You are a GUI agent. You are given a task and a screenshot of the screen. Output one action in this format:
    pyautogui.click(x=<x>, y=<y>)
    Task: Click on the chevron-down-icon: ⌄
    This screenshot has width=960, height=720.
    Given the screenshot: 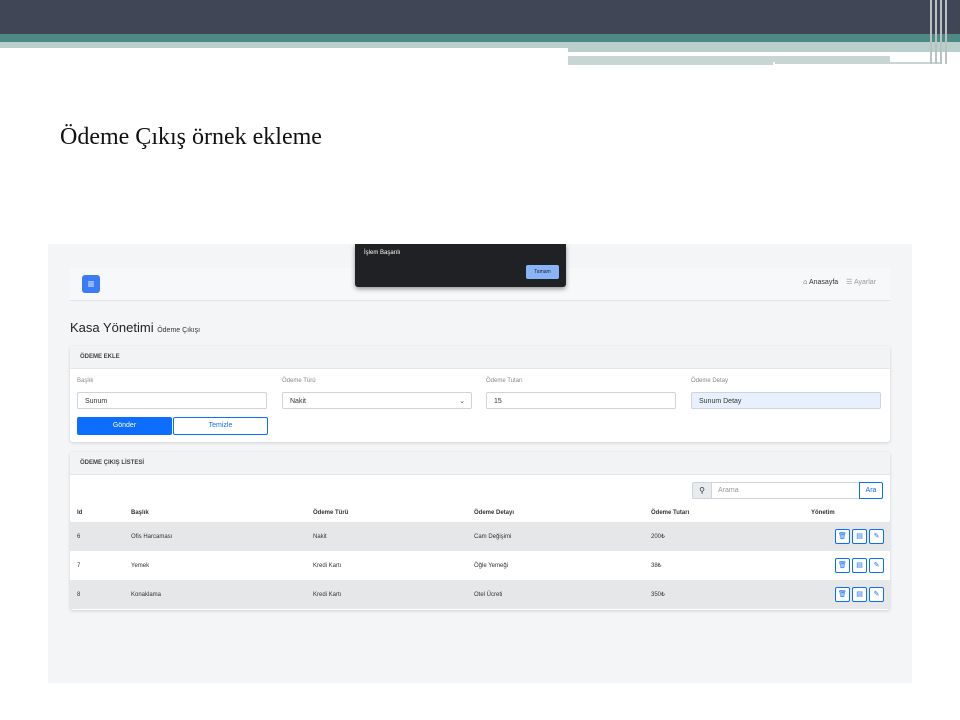 What is the action you would take?
    pyautogui.click(x=462, y=401)
    